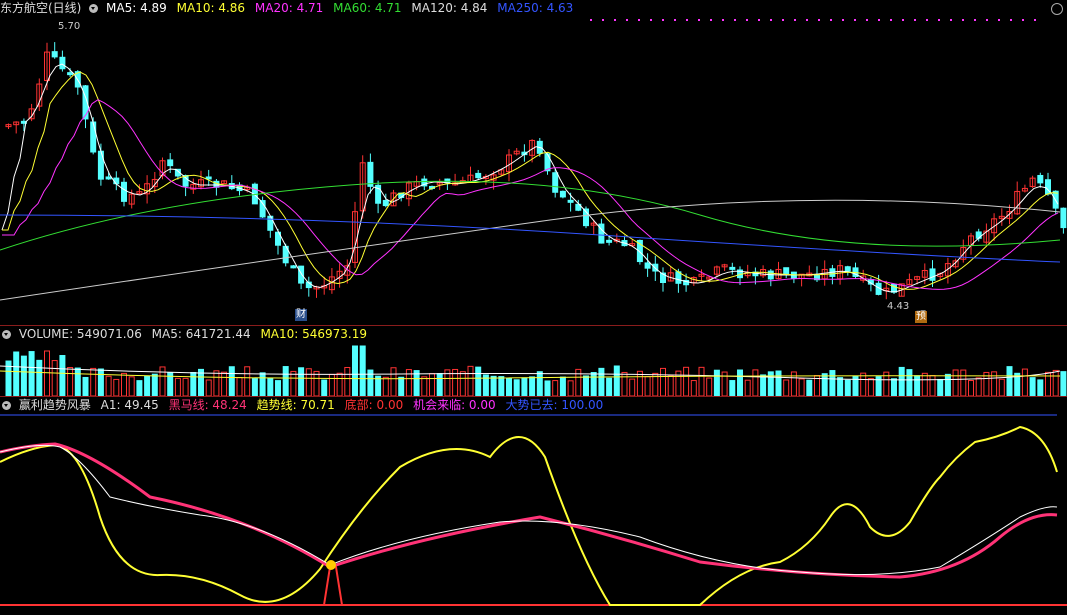  I want to click on finance-tag: 财, so click(301, 315).